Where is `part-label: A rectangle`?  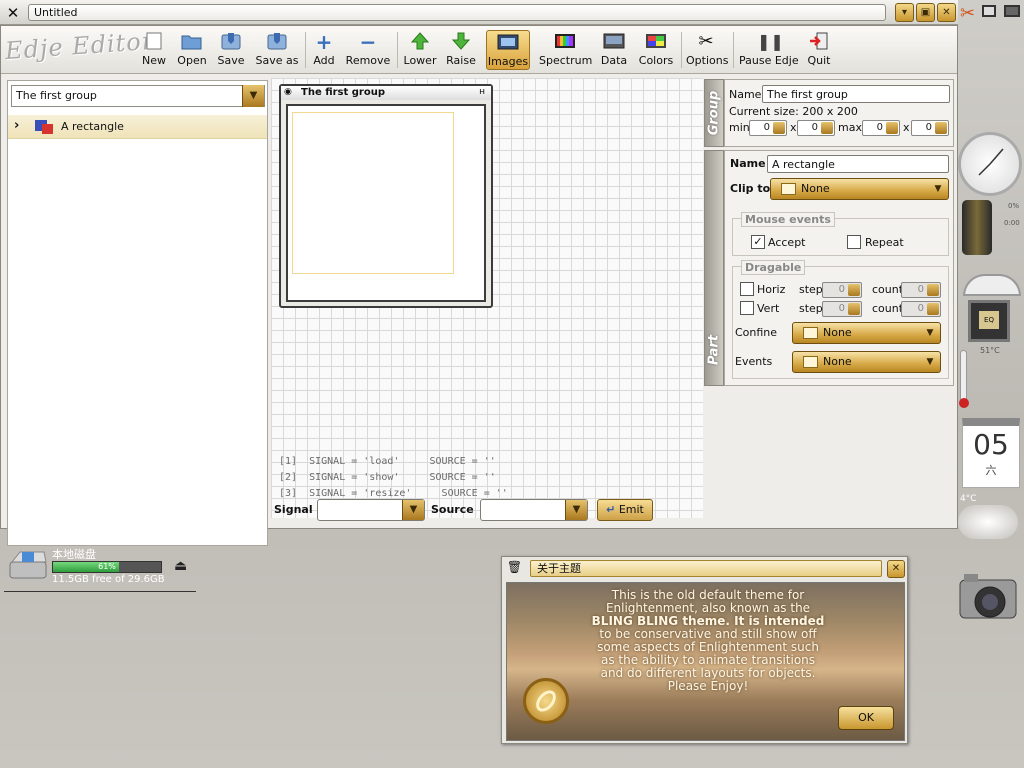 part-label: A rectangle is located at coordinates (92, 126).